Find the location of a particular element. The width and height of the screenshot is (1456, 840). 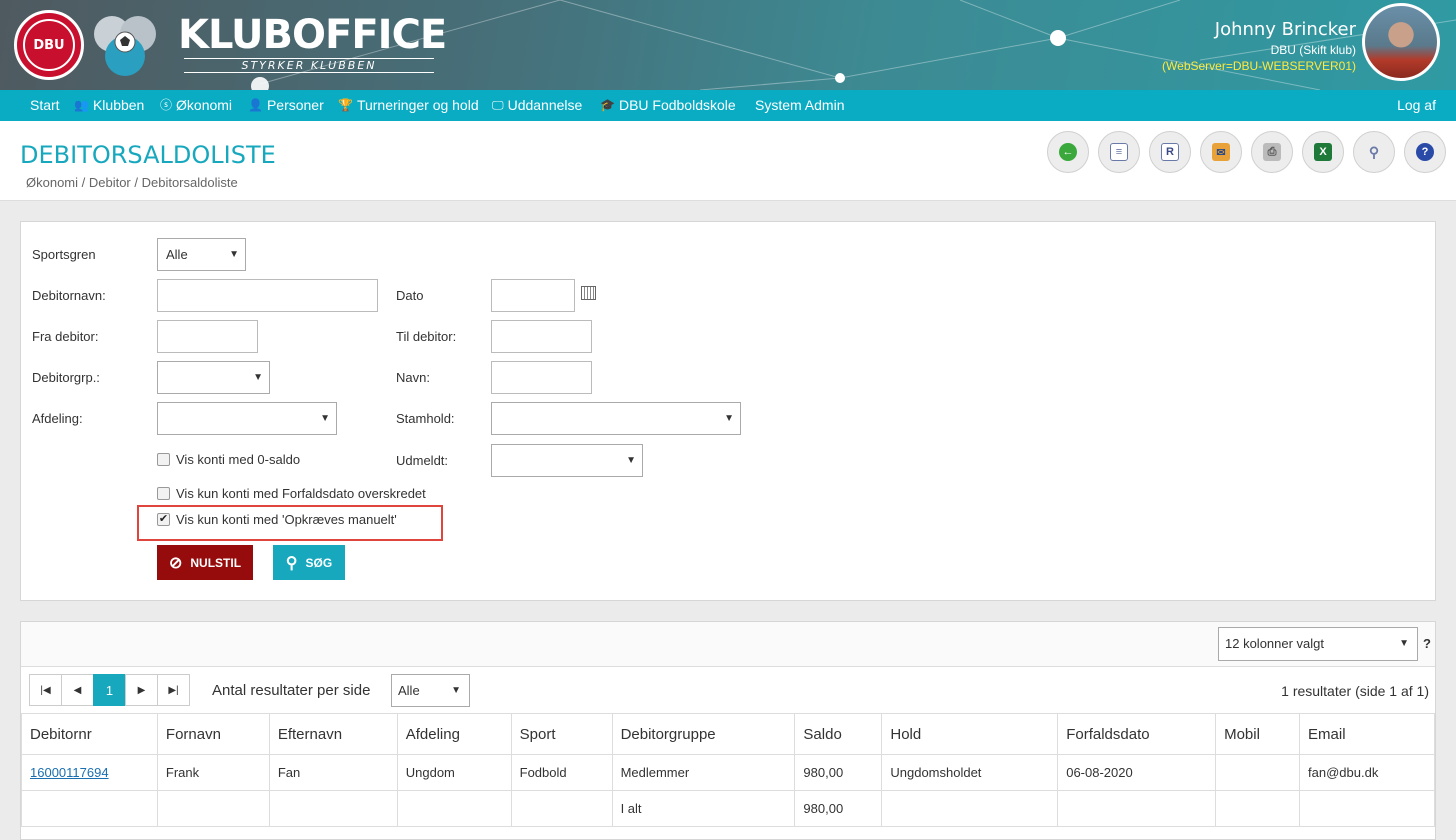

next-page-icon: ▶ is located at coordinates (141, 690).